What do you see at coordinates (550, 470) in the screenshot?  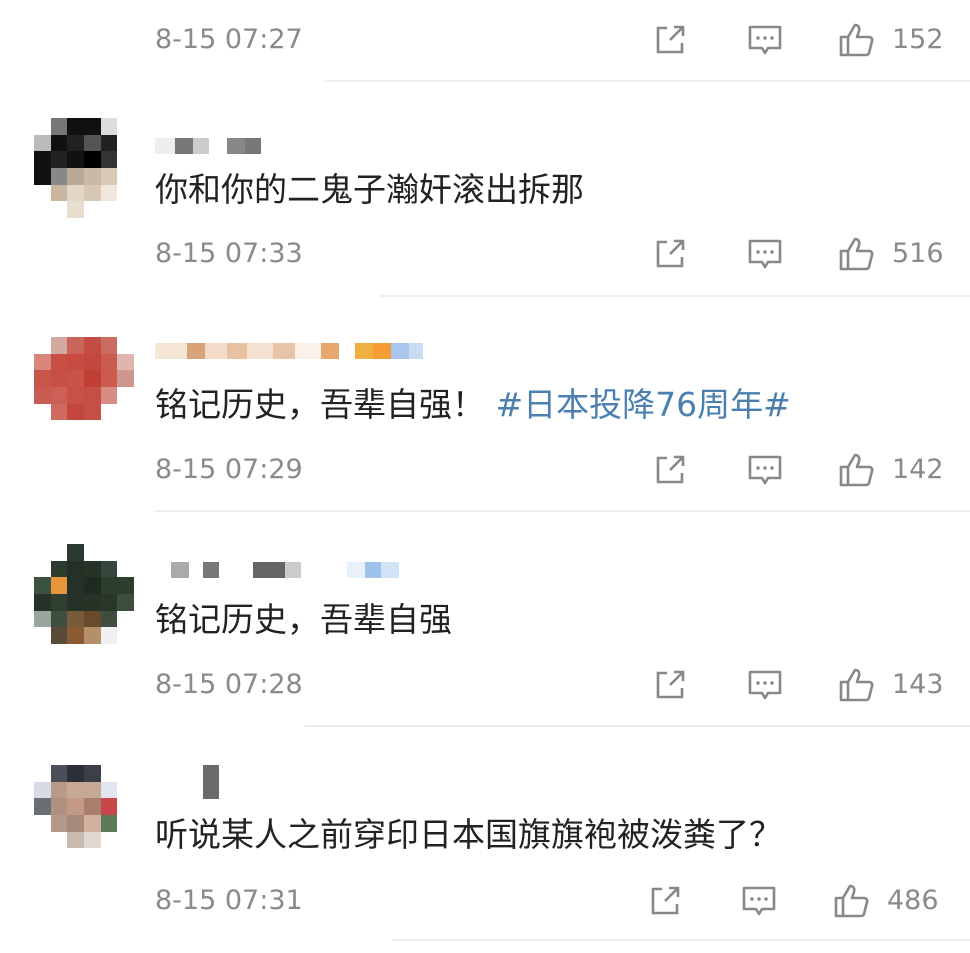 I see `comment-meta: 8-15 07:29 142` at bounding box center [550, 470].